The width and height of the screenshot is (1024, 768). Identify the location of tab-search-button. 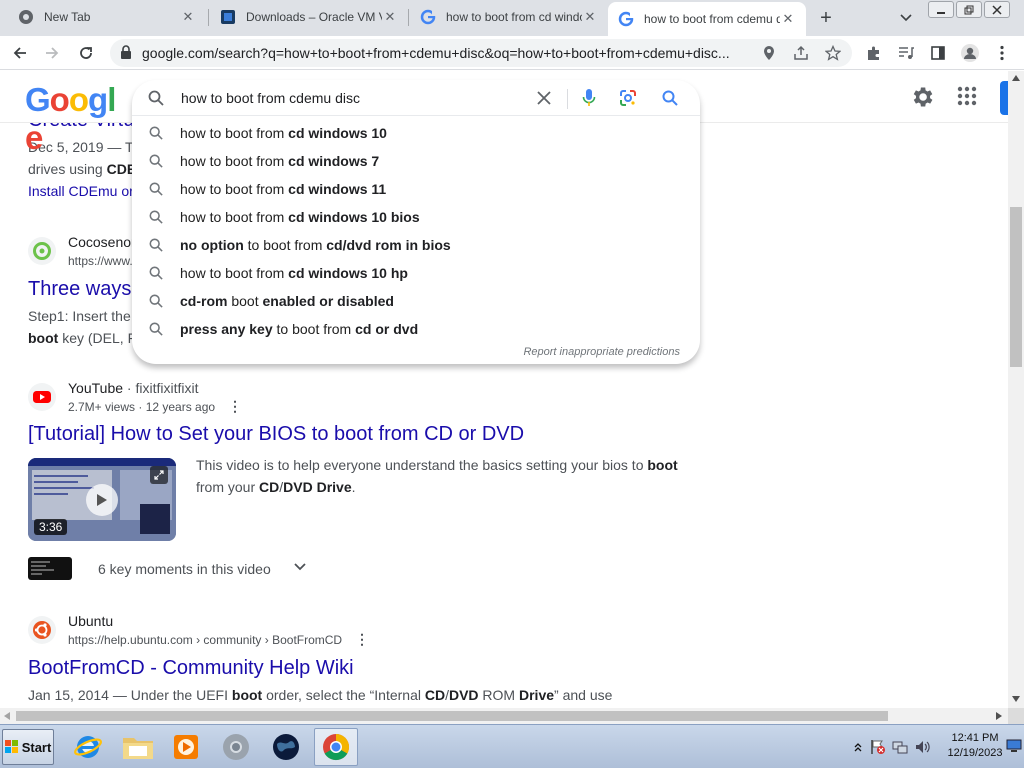
(906, 18).